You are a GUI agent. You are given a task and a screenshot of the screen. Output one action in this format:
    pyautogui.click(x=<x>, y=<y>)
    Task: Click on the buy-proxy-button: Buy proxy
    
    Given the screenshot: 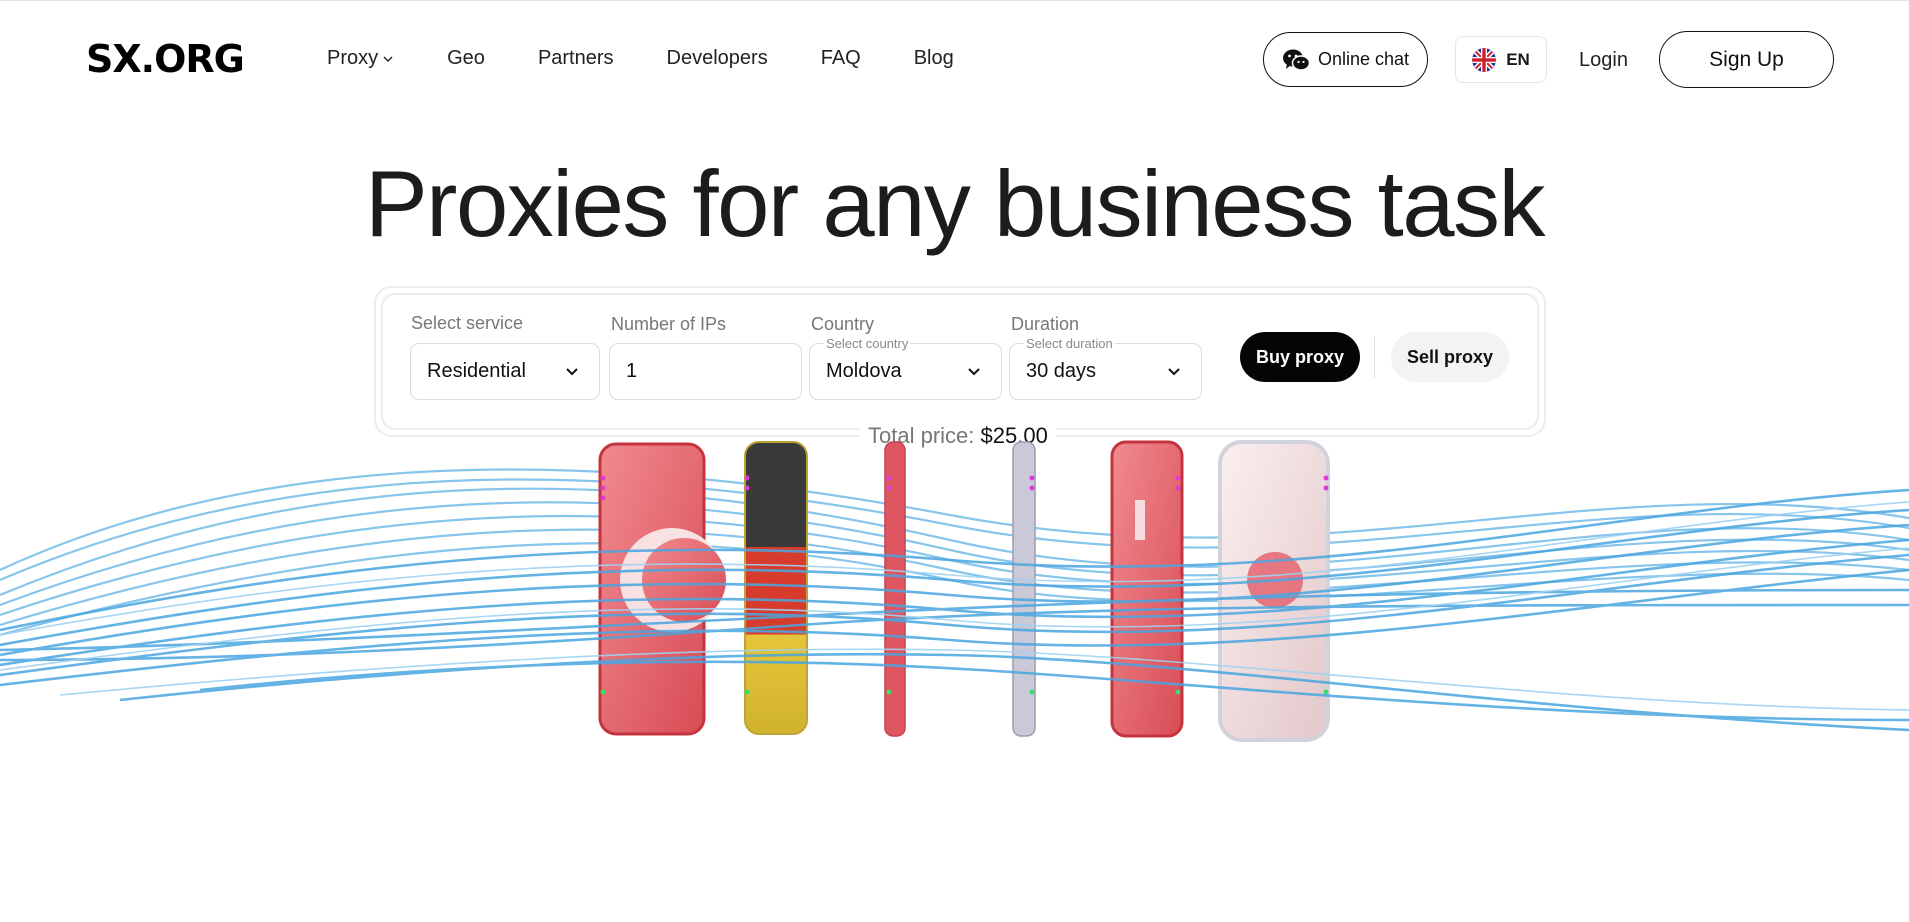 What is the action you would take?
    pyautogui.click(x=1300, y=357)
    